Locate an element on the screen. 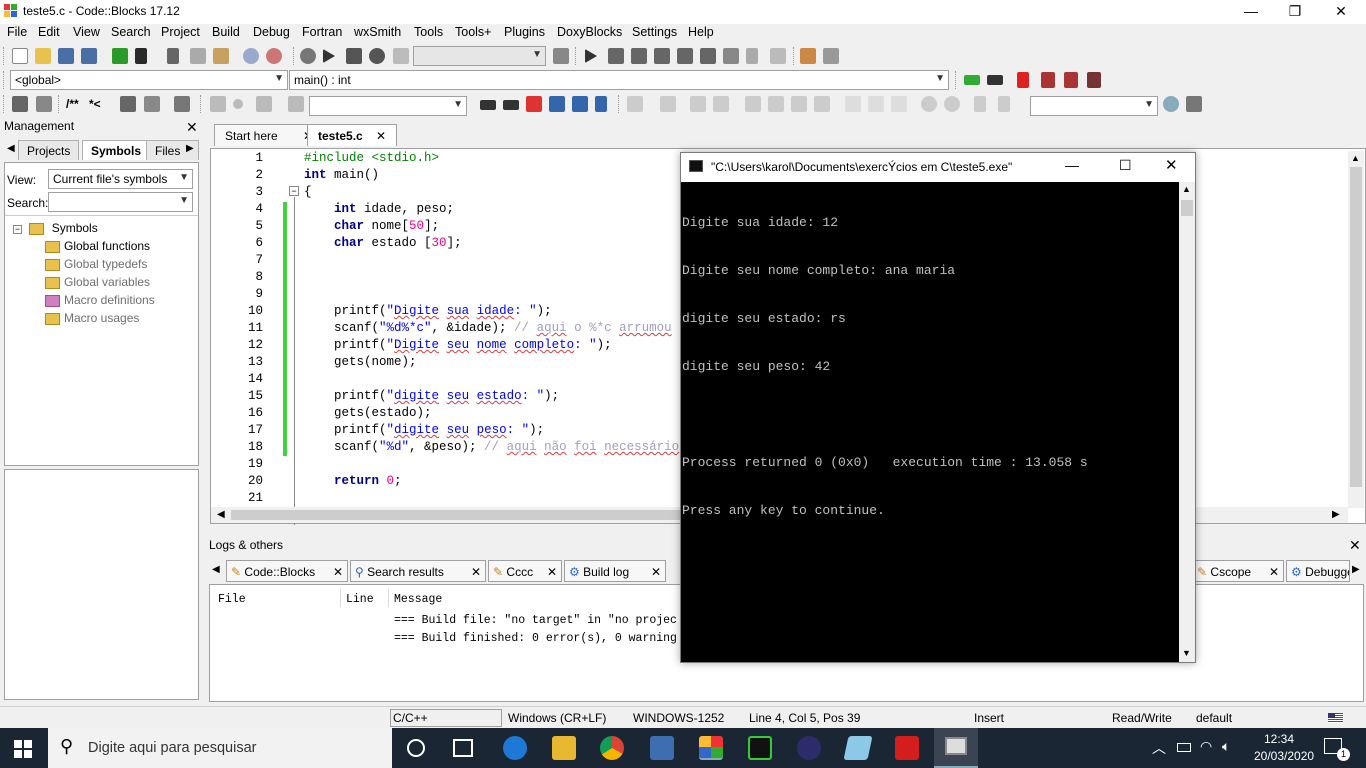 This screenshot has width=1366, height=768. next-instruction-icon is located at coordinates (708, 56).